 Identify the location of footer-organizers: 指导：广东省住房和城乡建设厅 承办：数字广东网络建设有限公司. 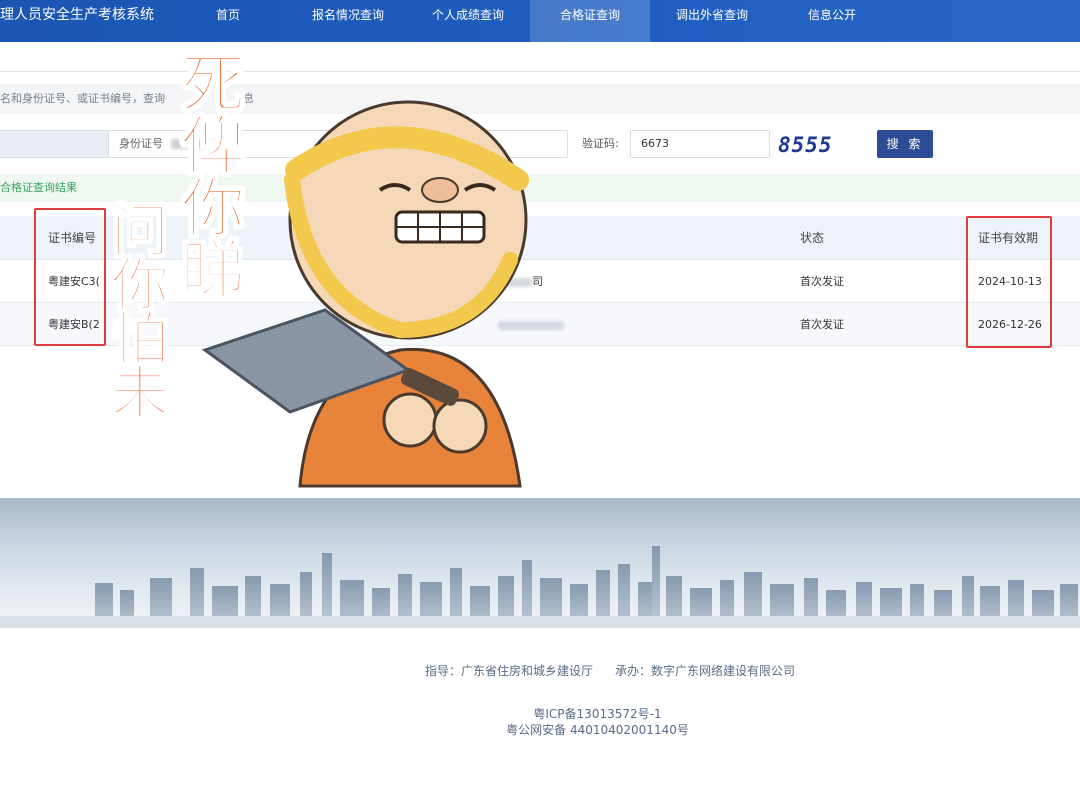
(540, 670).